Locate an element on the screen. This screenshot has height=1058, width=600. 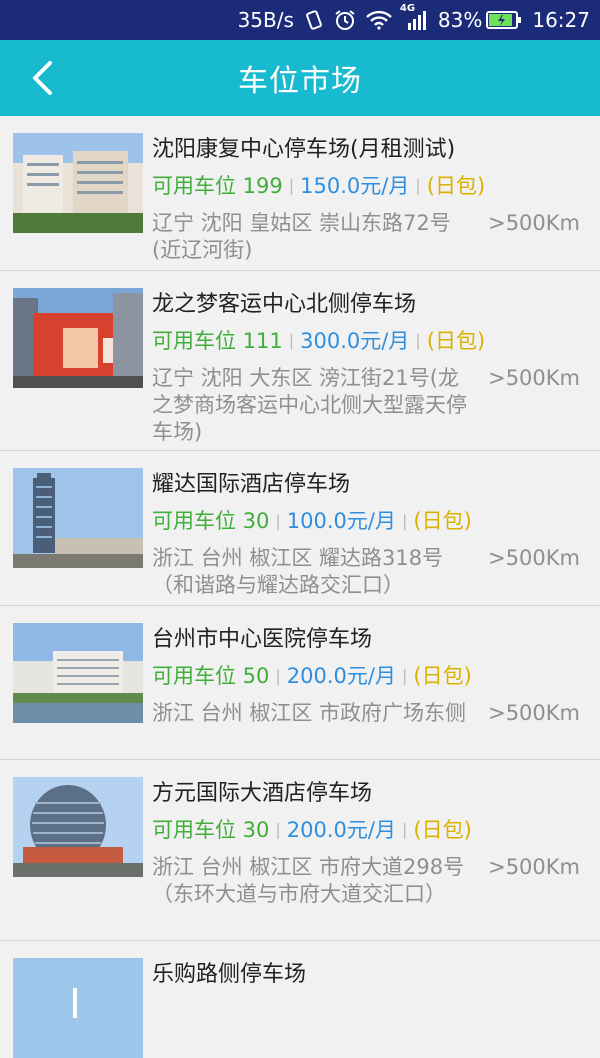
page-title: 车位市场 is located at coordinates (300, 81).